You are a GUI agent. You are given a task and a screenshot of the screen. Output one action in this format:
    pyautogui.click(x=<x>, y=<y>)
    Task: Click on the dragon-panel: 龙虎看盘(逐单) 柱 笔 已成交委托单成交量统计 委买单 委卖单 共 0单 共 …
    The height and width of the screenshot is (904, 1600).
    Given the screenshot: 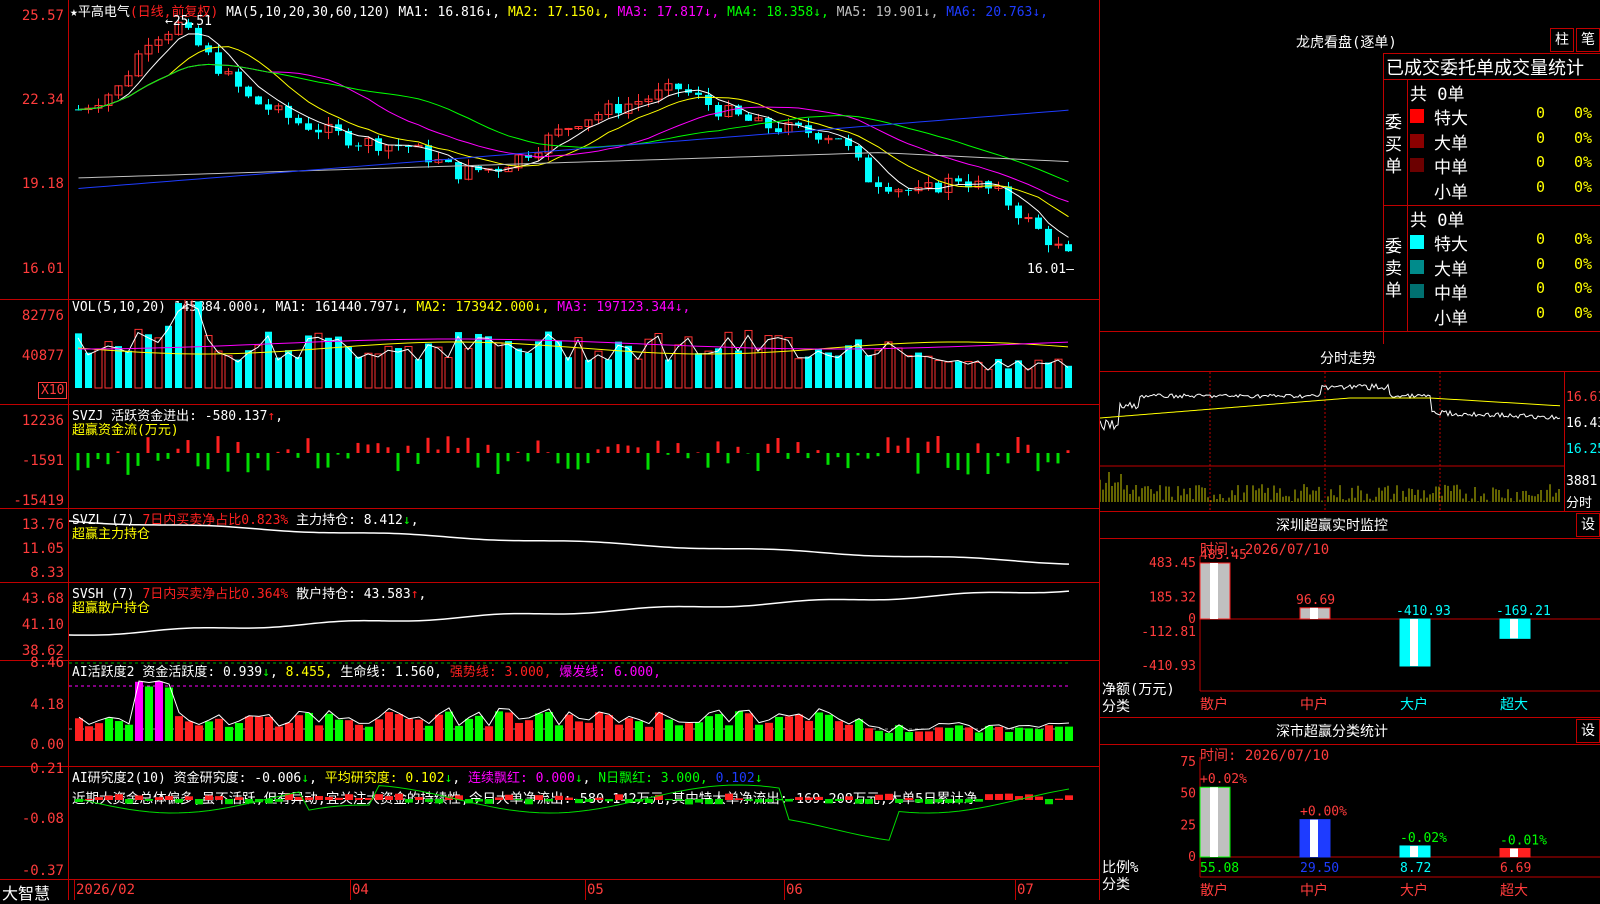 What is the action you would take?
    pyautogui.click(x=1350, y=172)
    